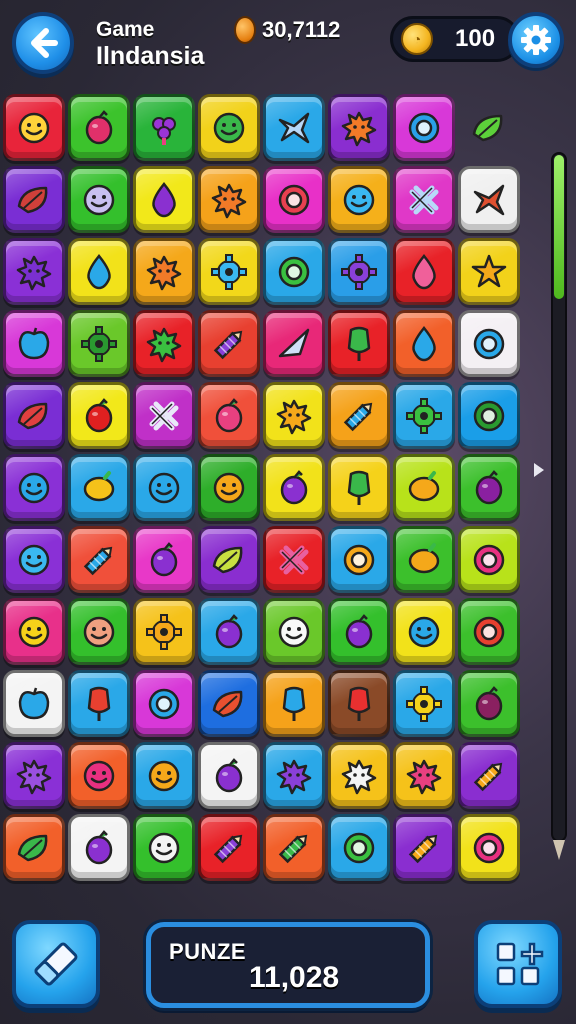 This screenshot has height=1024, width=576. Describe the element at coordinates (99, 487) in the screenshot. I see `tile-r6-c2` at that location.